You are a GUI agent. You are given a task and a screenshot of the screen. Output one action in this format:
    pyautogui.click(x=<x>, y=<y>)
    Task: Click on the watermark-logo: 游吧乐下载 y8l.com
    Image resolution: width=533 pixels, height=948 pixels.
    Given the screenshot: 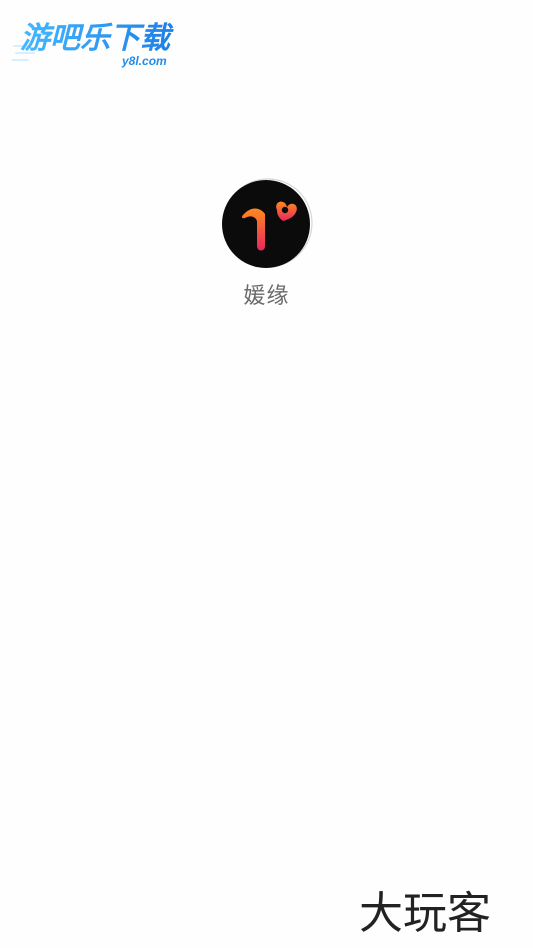 What is the action you would take?
    pyautogui.click(x=101, y=42)
    